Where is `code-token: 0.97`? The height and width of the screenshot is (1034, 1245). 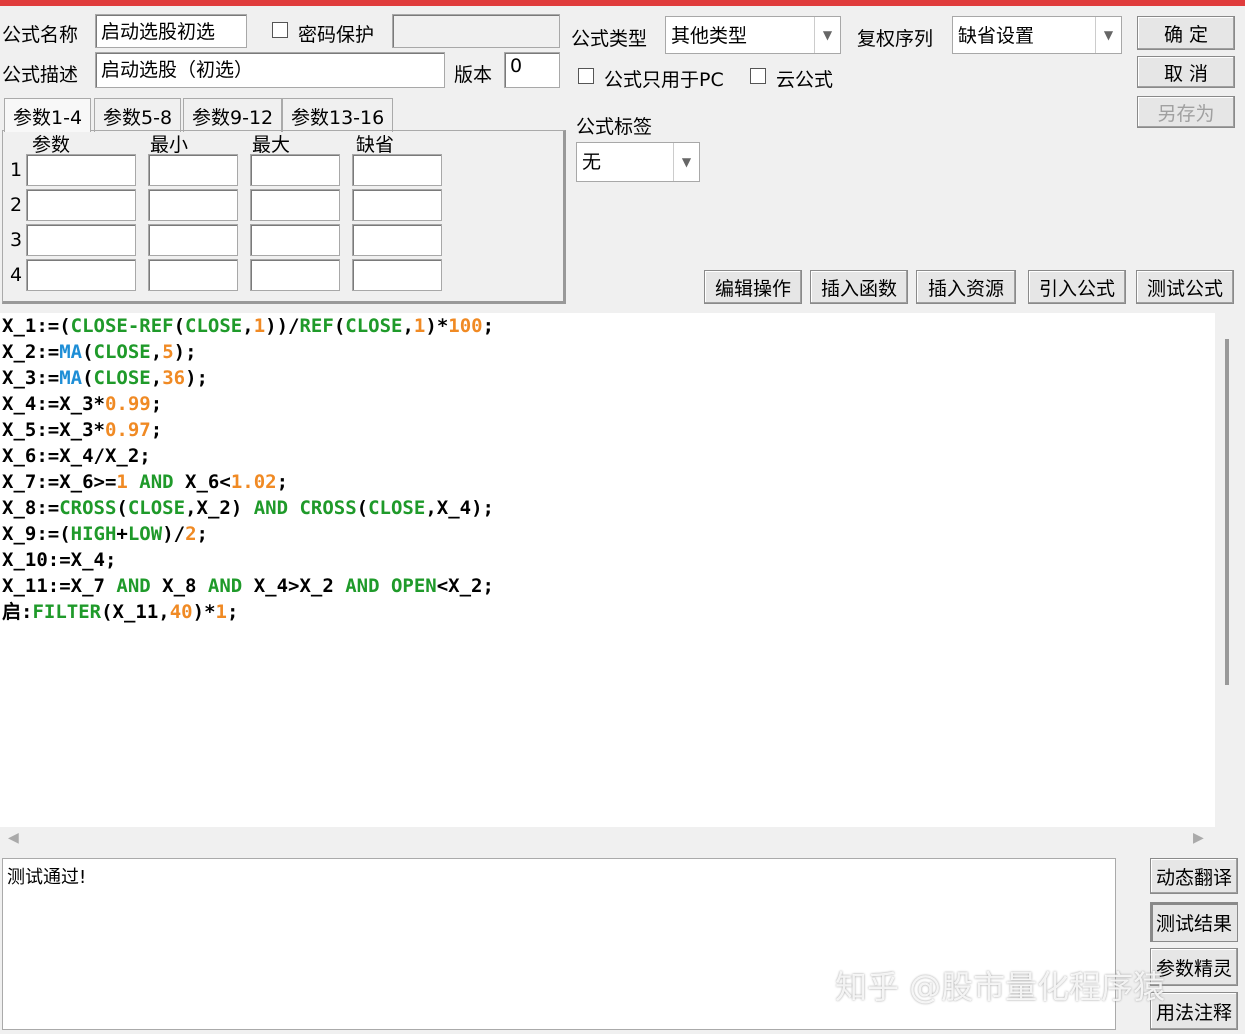 code-token: 0.97 is located at coordinates (127, 430).